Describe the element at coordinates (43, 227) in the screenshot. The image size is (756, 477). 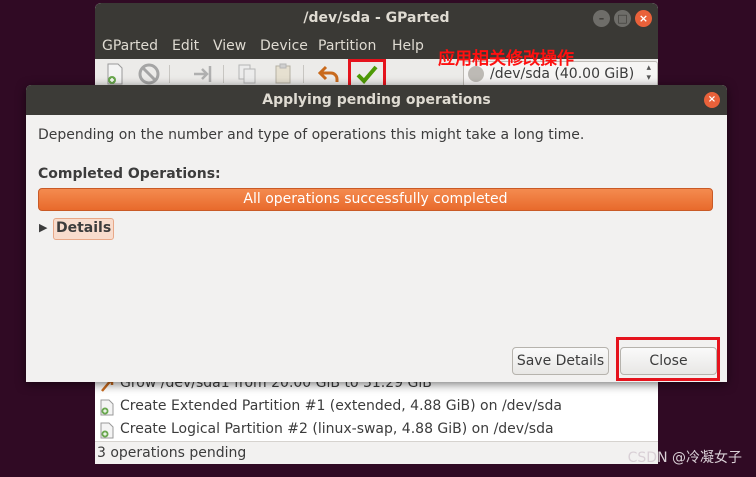
I see `expander-arrow-icon: ▶` at that location.